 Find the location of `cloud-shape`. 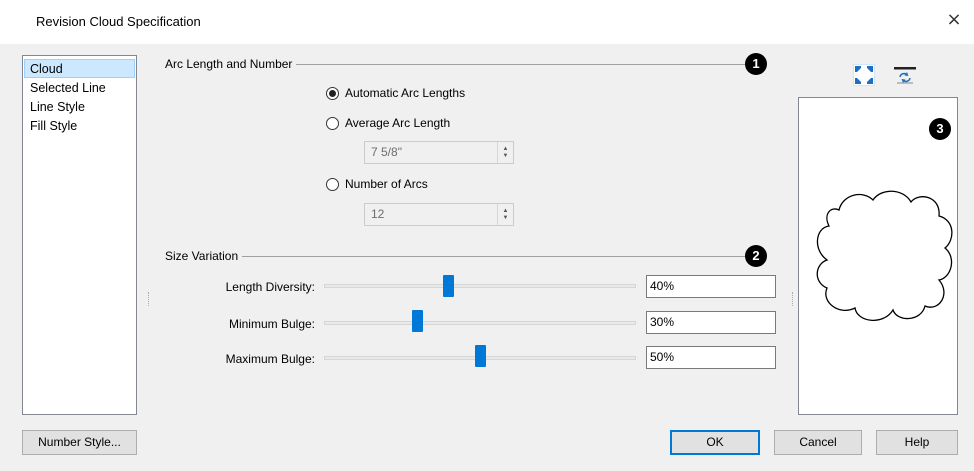

cloud-shape is located at coordinates (884, 255).